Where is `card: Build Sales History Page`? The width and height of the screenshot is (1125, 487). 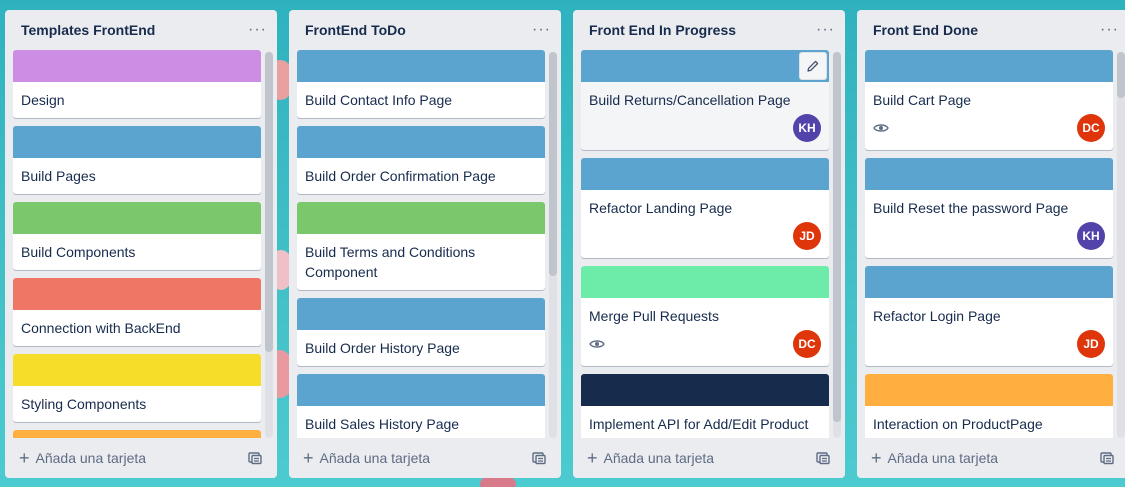
card: Build Sales History Page is located at coordinates (421, 406).